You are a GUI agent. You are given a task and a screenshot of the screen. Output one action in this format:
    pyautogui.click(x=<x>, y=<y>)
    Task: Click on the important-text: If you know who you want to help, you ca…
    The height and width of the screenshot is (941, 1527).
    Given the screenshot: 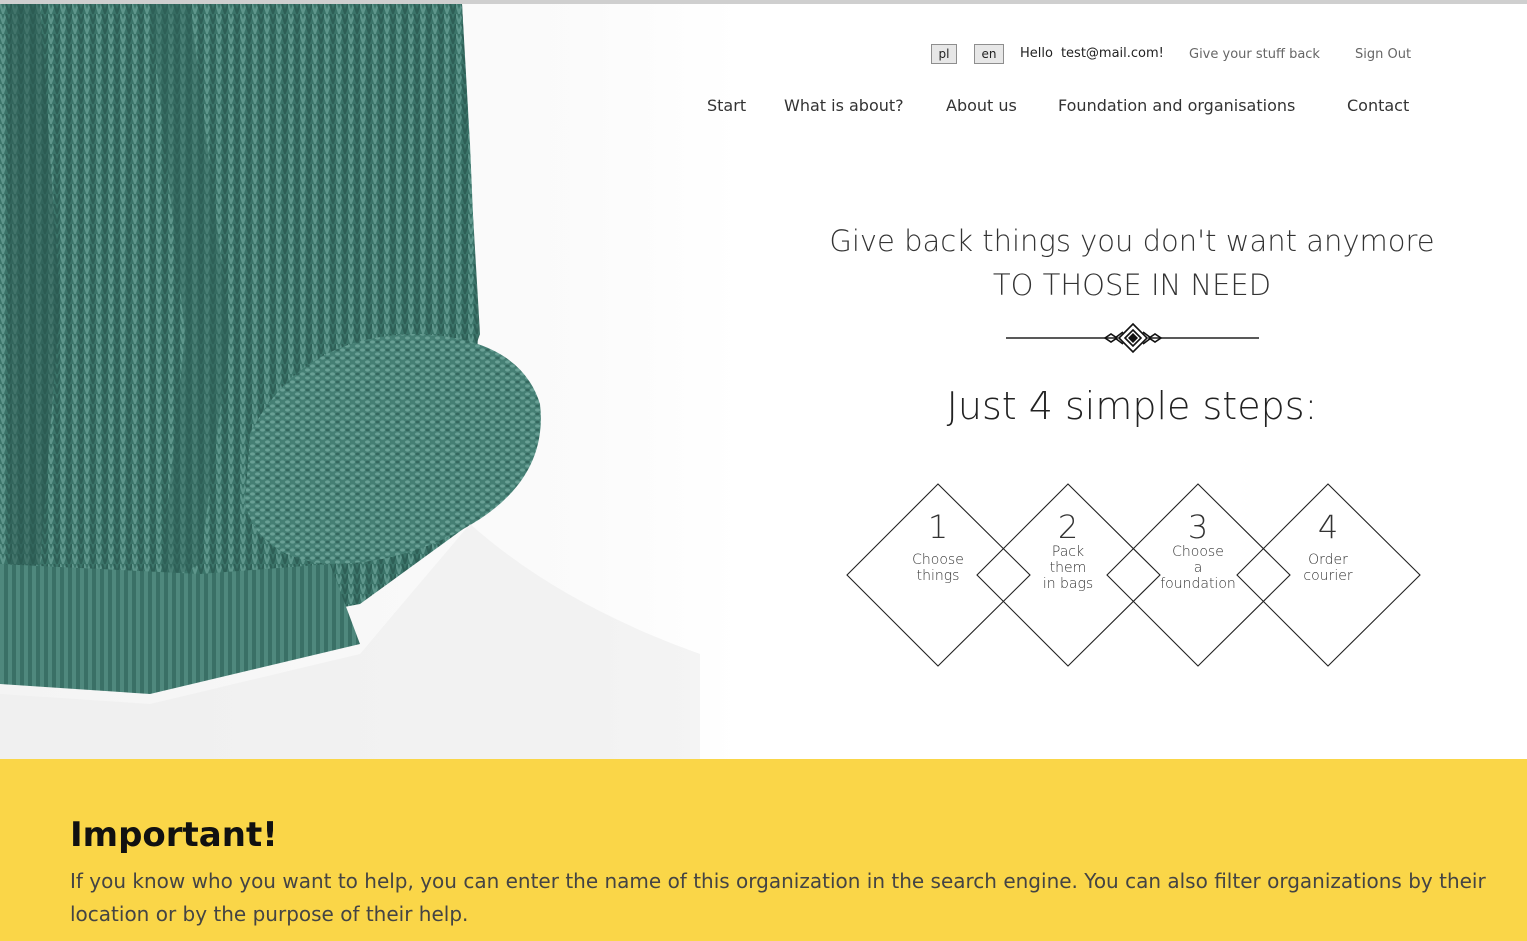 What is the action you would take?
    pyautogui.click(x=778, y=897)
    